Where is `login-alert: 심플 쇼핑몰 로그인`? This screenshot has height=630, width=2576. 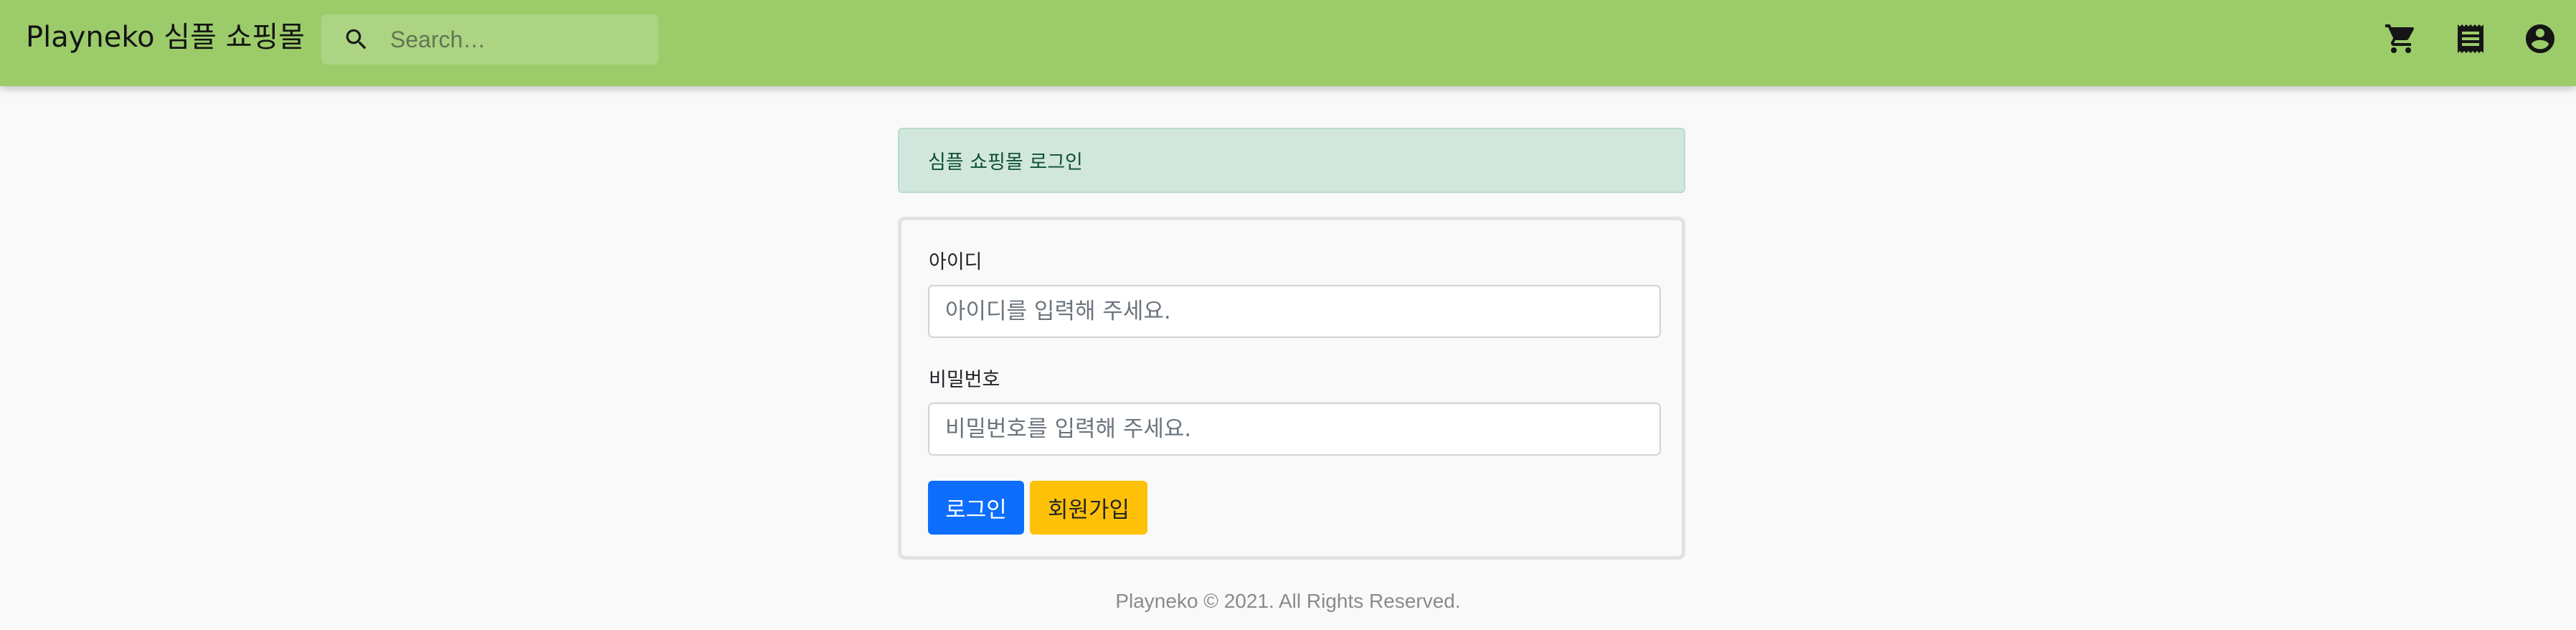 login-alert: 심플 쇼핑몰 로그인 is located at coordinates (1291, 160).